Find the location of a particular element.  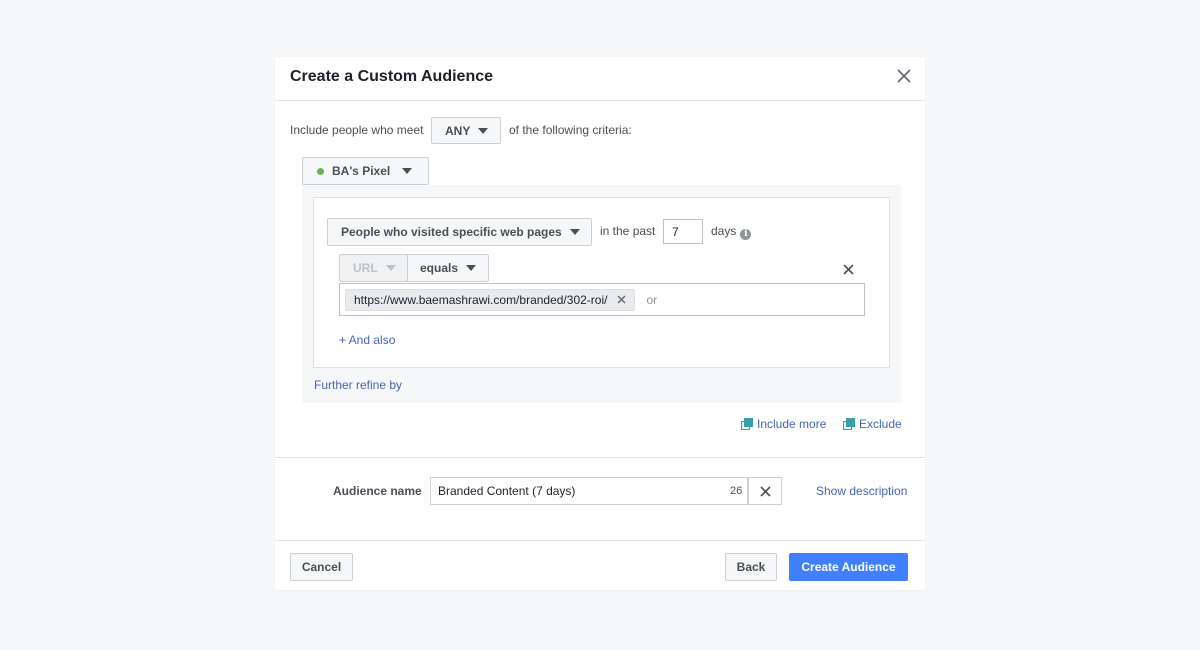

close-icon is located at coordinates (904, 76).